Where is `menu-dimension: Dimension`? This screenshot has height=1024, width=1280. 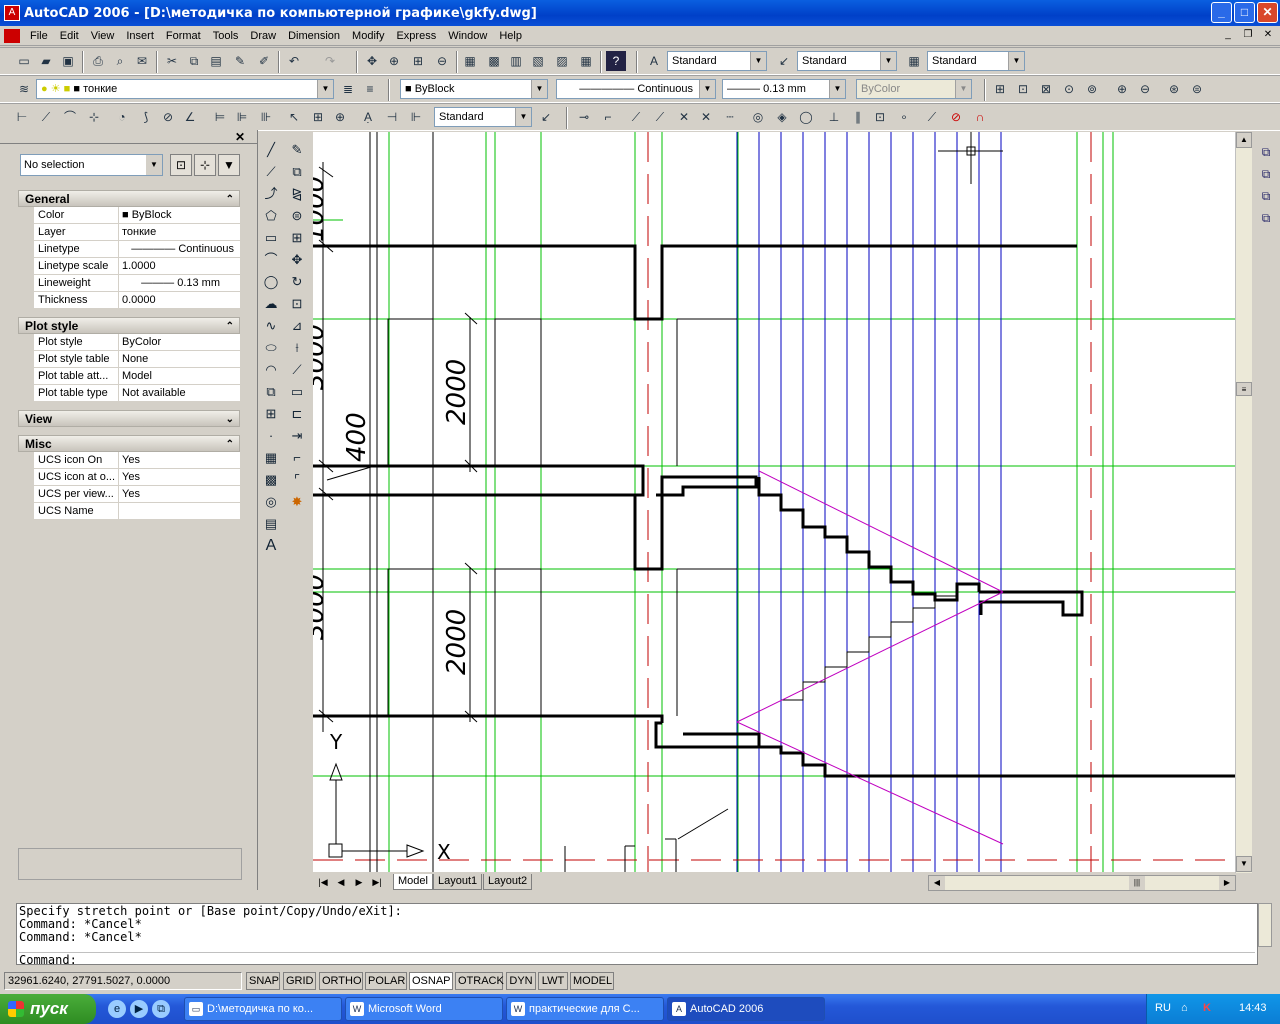
menu-dimension: Dimension is located at coordinates (314, 36).